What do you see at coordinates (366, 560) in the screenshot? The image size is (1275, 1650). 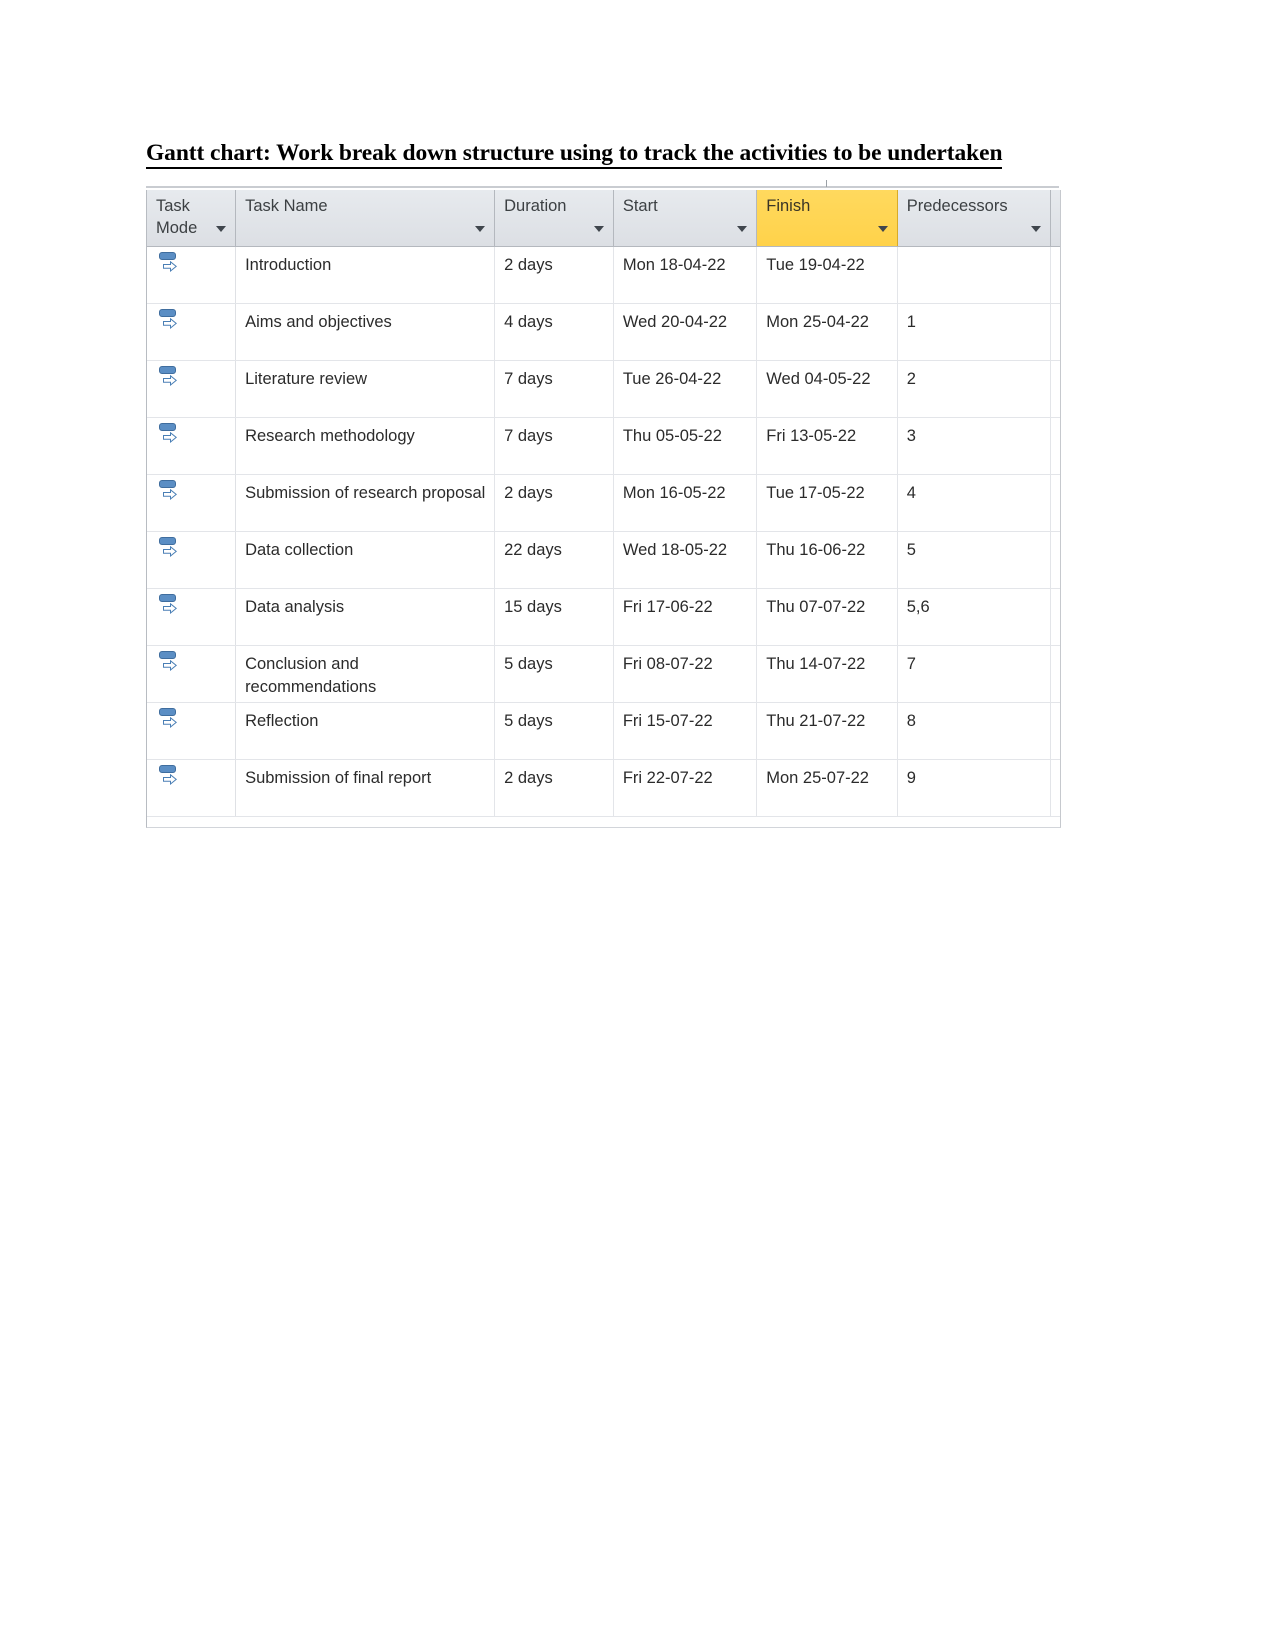 I see `cell-task-name: Data collection` at bounding box center [366, 560].